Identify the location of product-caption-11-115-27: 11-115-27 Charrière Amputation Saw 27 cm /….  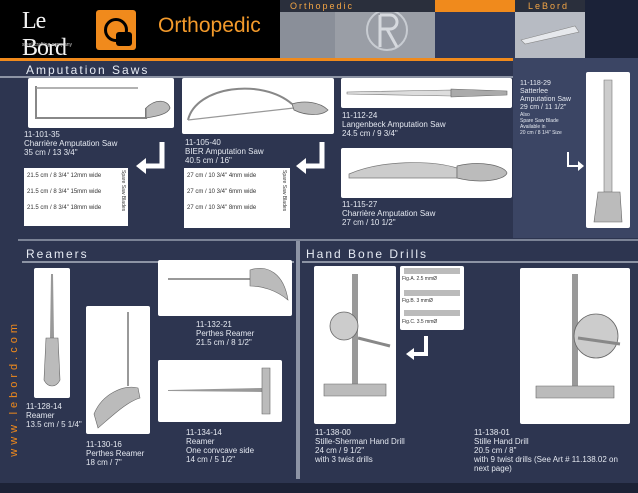
(389, 213).